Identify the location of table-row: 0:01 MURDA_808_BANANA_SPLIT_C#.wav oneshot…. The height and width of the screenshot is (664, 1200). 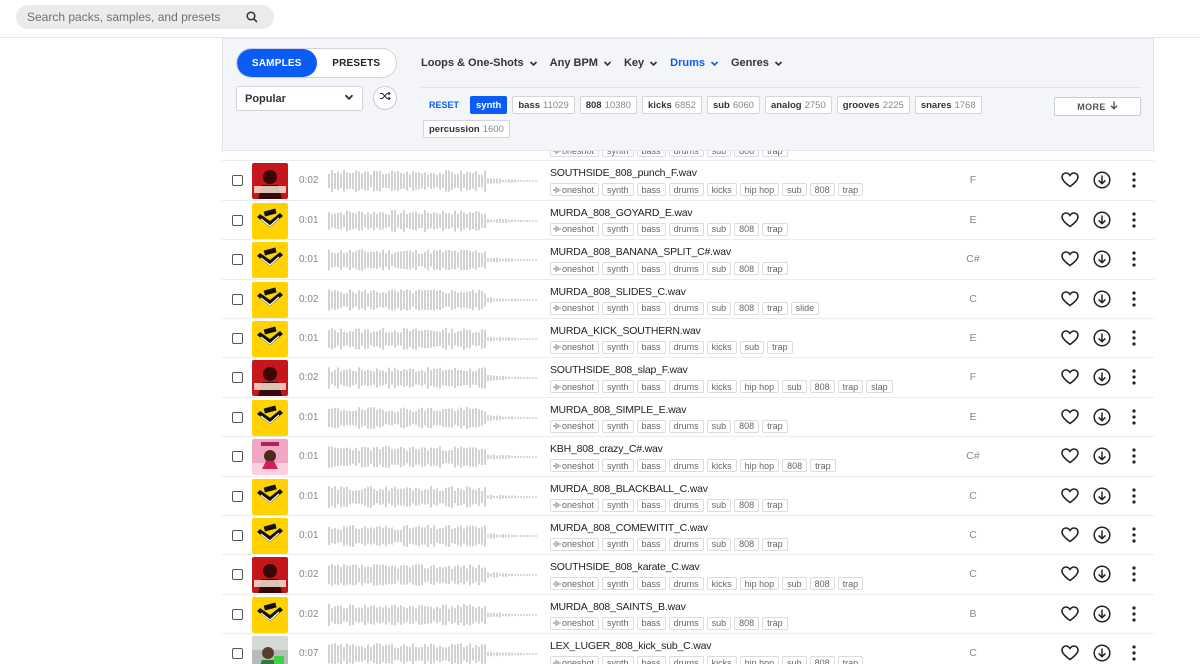
(688, 260).